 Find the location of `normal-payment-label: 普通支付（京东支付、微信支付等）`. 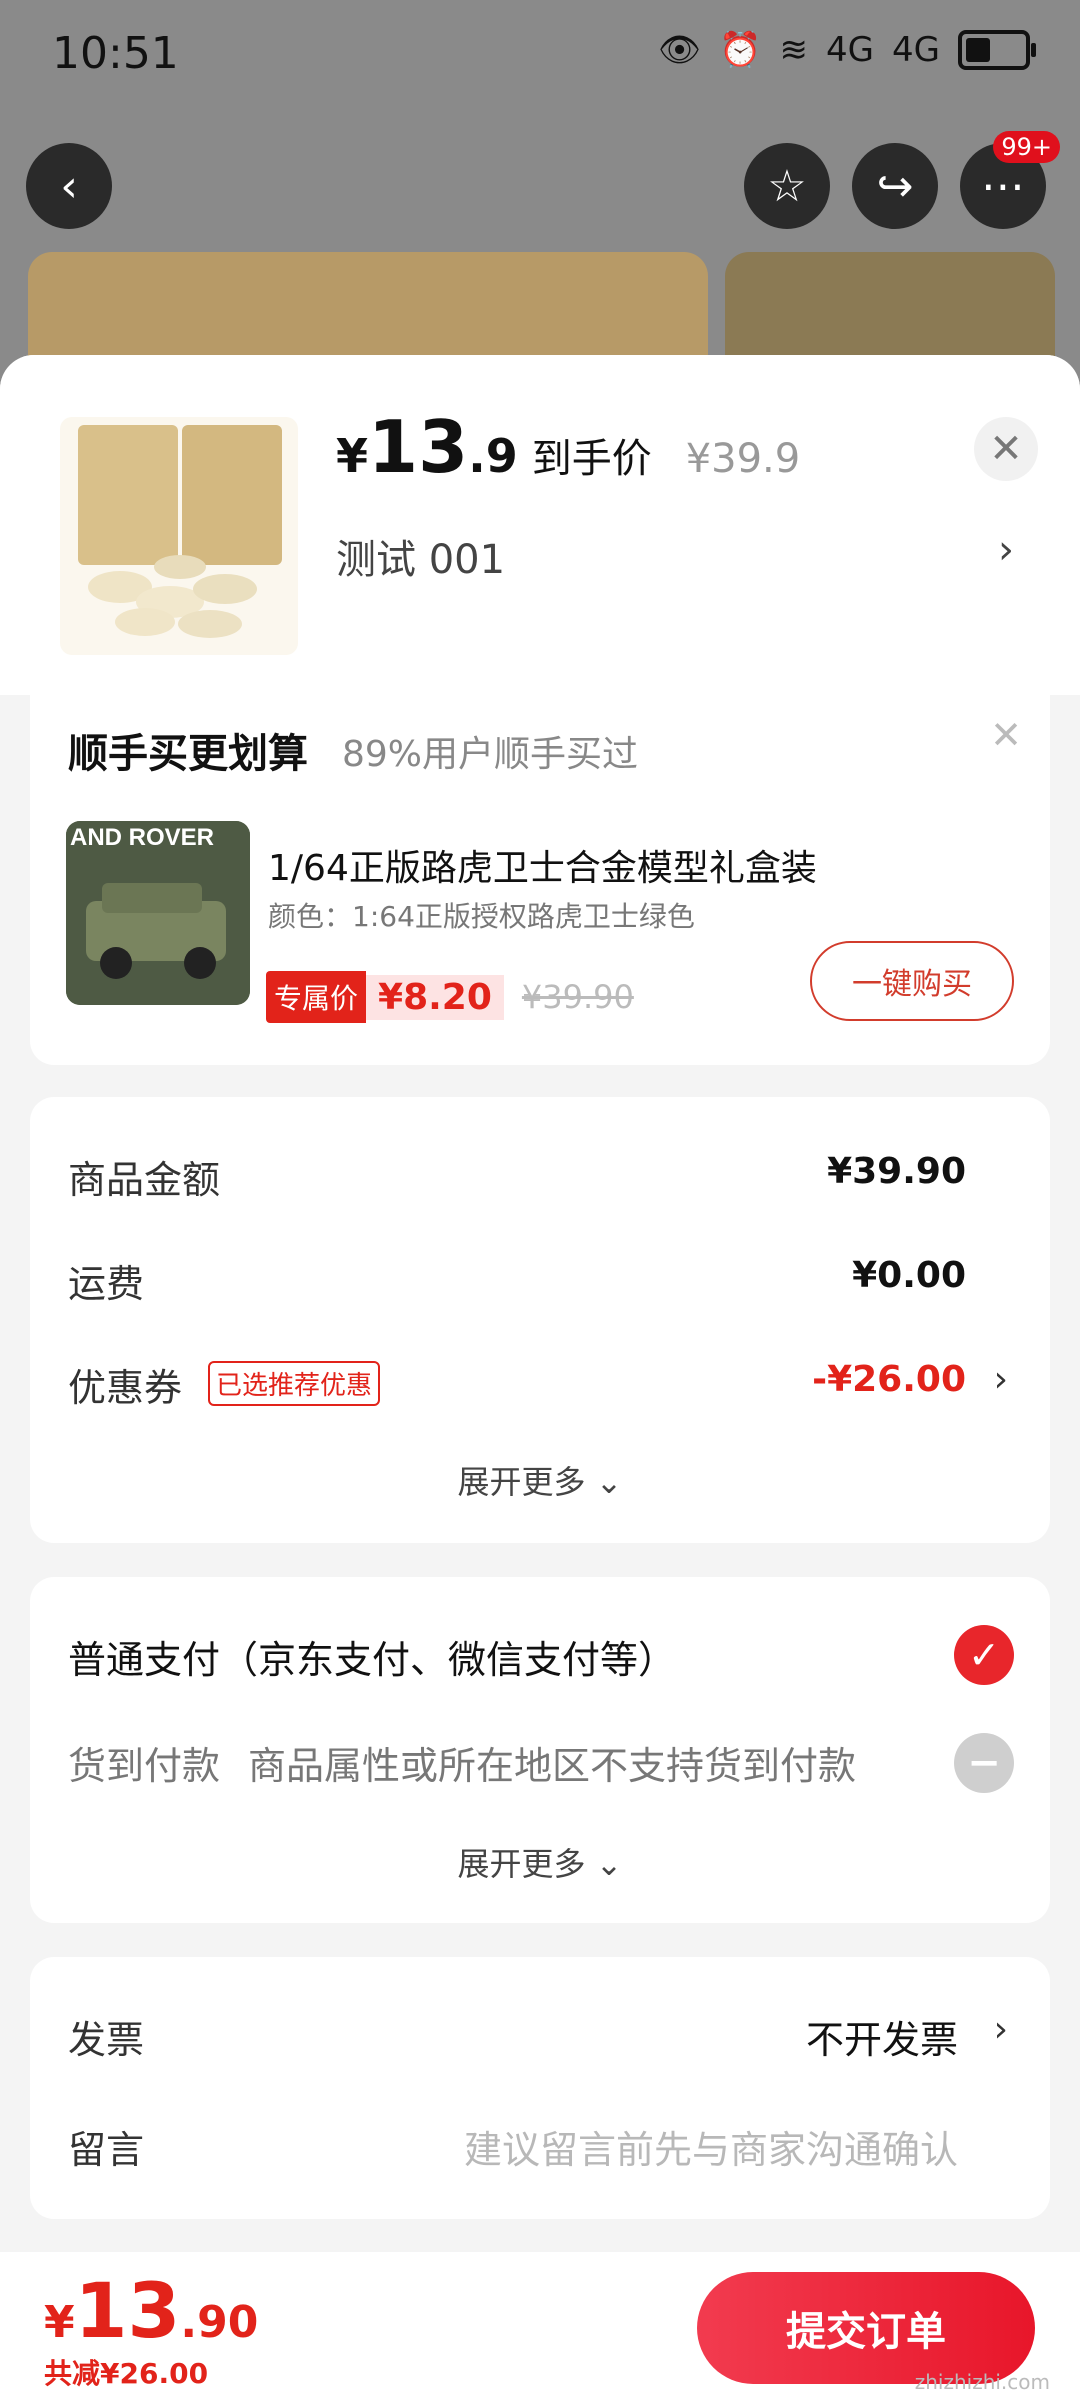

normal-payment-label: 普通支付（京东支付、微信支付等） is located at coordinates (372, 1656).